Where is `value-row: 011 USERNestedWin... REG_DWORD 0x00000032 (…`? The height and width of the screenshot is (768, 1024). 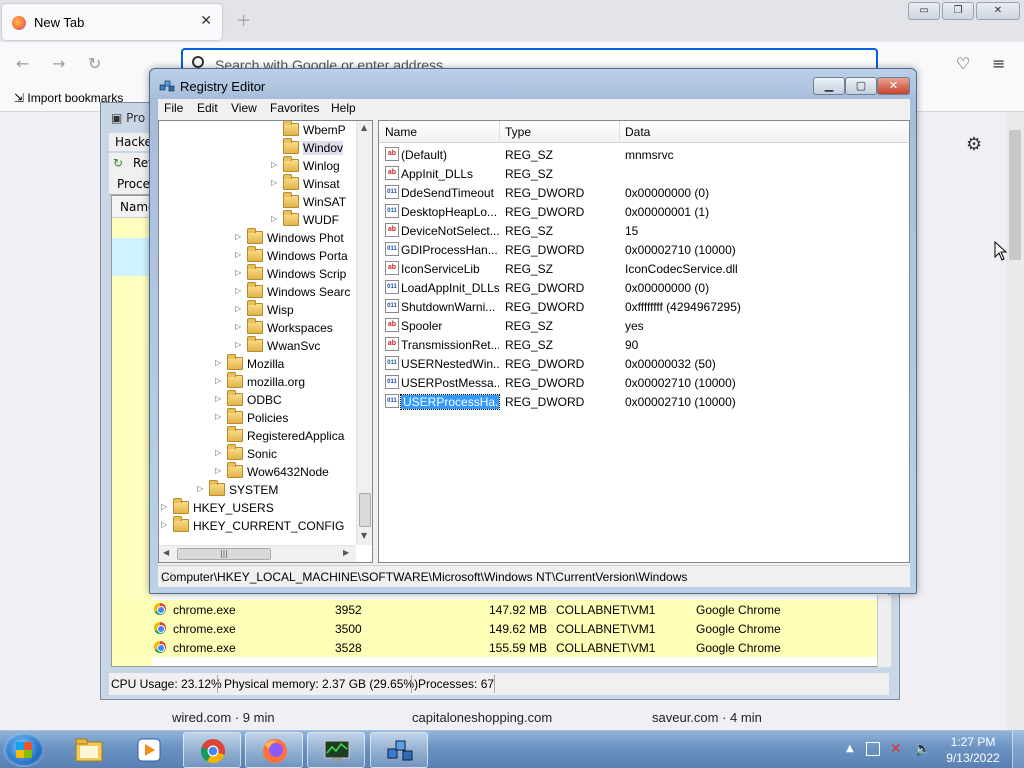
value-row: 011 USERNestedWin... REG_DWORD 0x00000032 (… is located at coordinates (644, 363).